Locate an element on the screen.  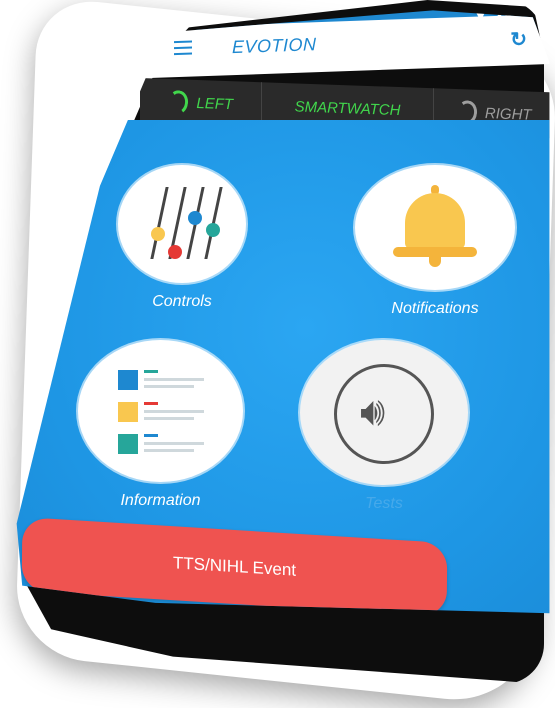
tile-information: Information is located at coordinates (160, 425).